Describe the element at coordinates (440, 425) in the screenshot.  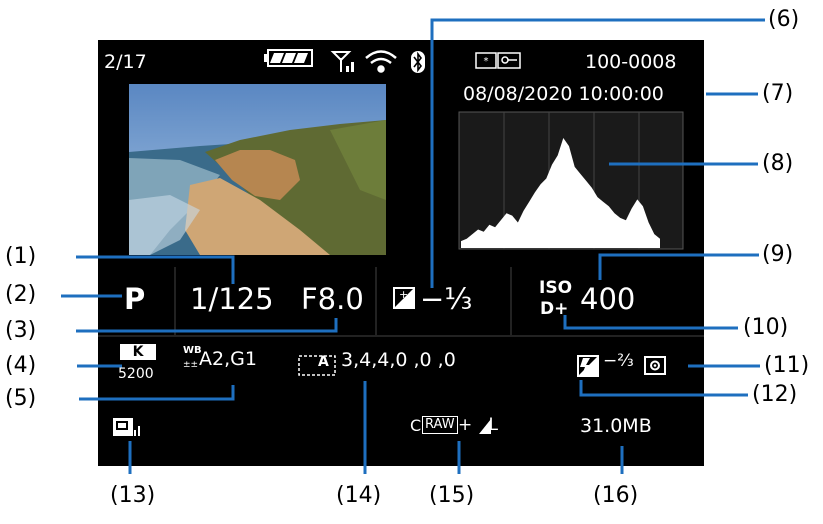
I see `raw-badge: RAW` at that location.